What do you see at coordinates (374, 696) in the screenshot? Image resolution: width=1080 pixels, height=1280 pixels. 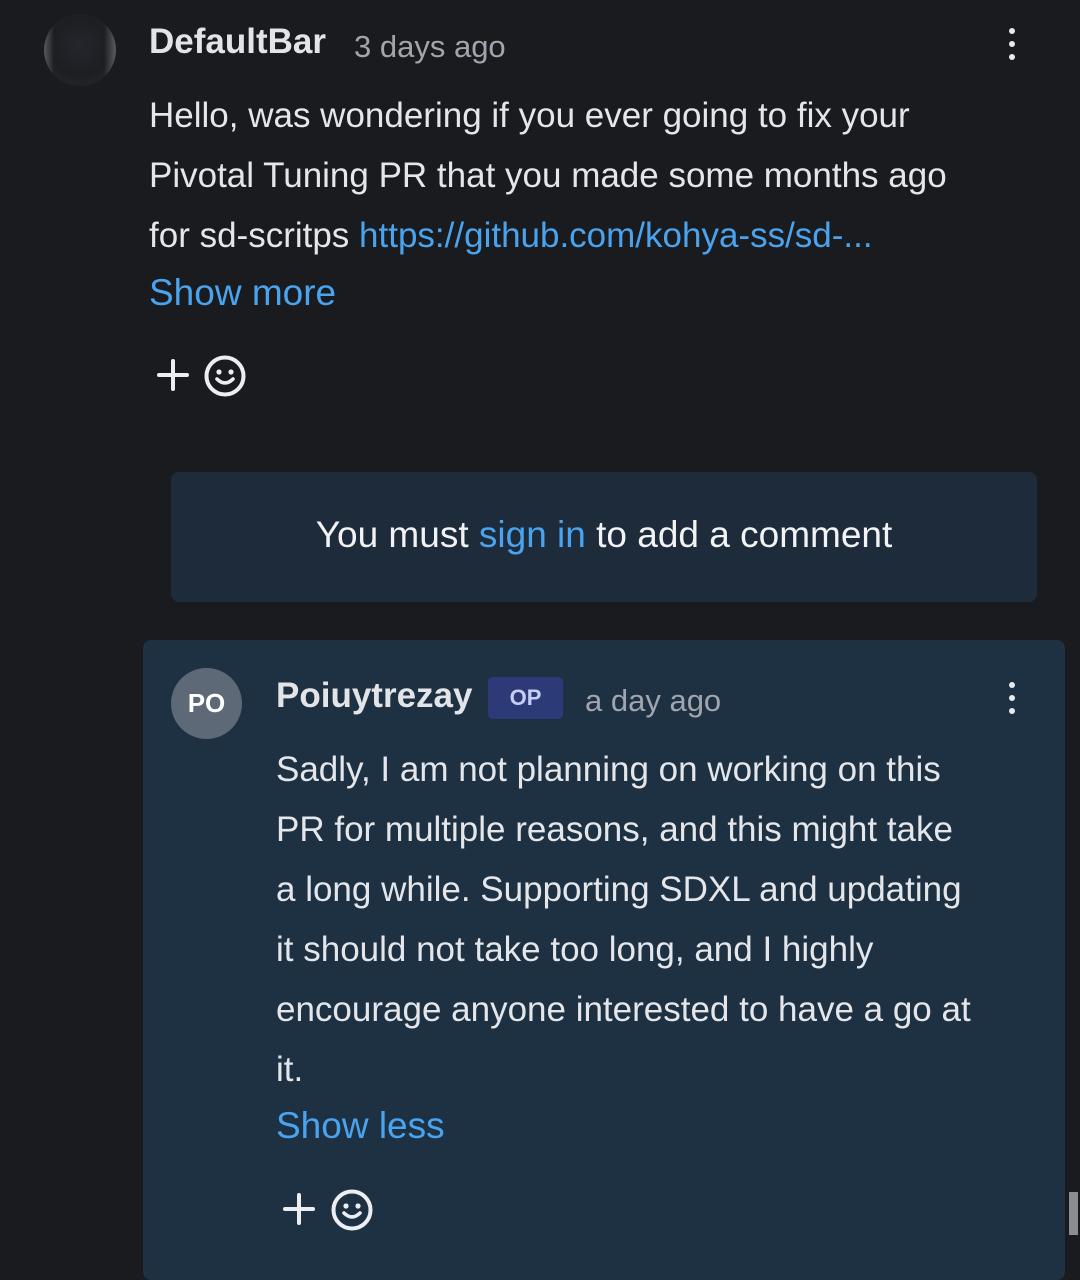 I see `comment-author: Poiuytrezay` at bounding box center [374, 696].